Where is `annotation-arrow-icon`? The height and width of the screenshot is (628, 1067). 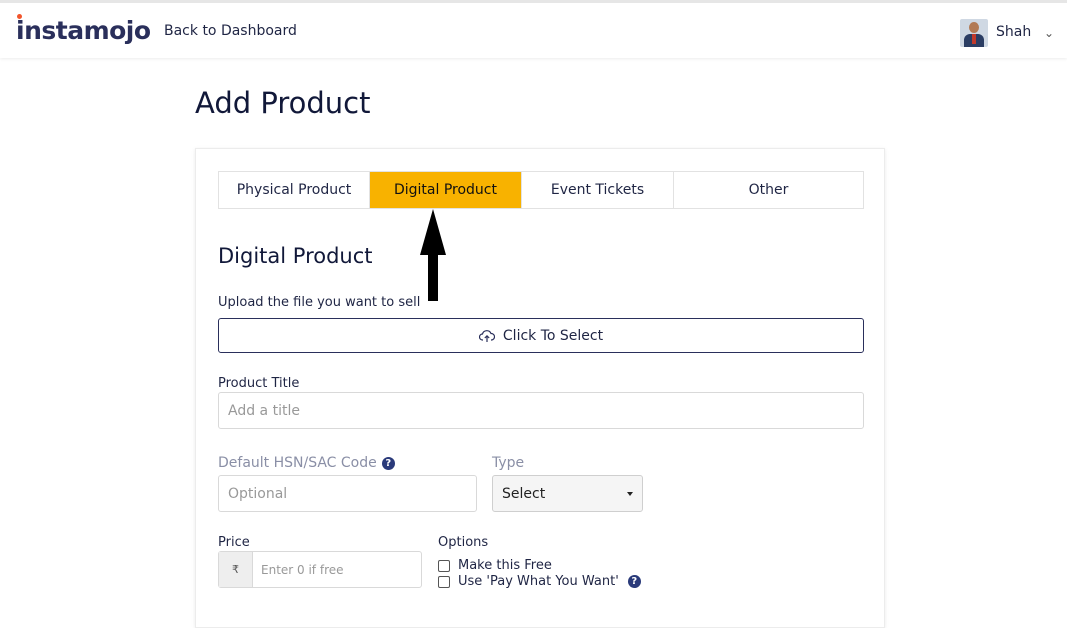 annotation-arrow-icon is located at coordinates (433, 255).